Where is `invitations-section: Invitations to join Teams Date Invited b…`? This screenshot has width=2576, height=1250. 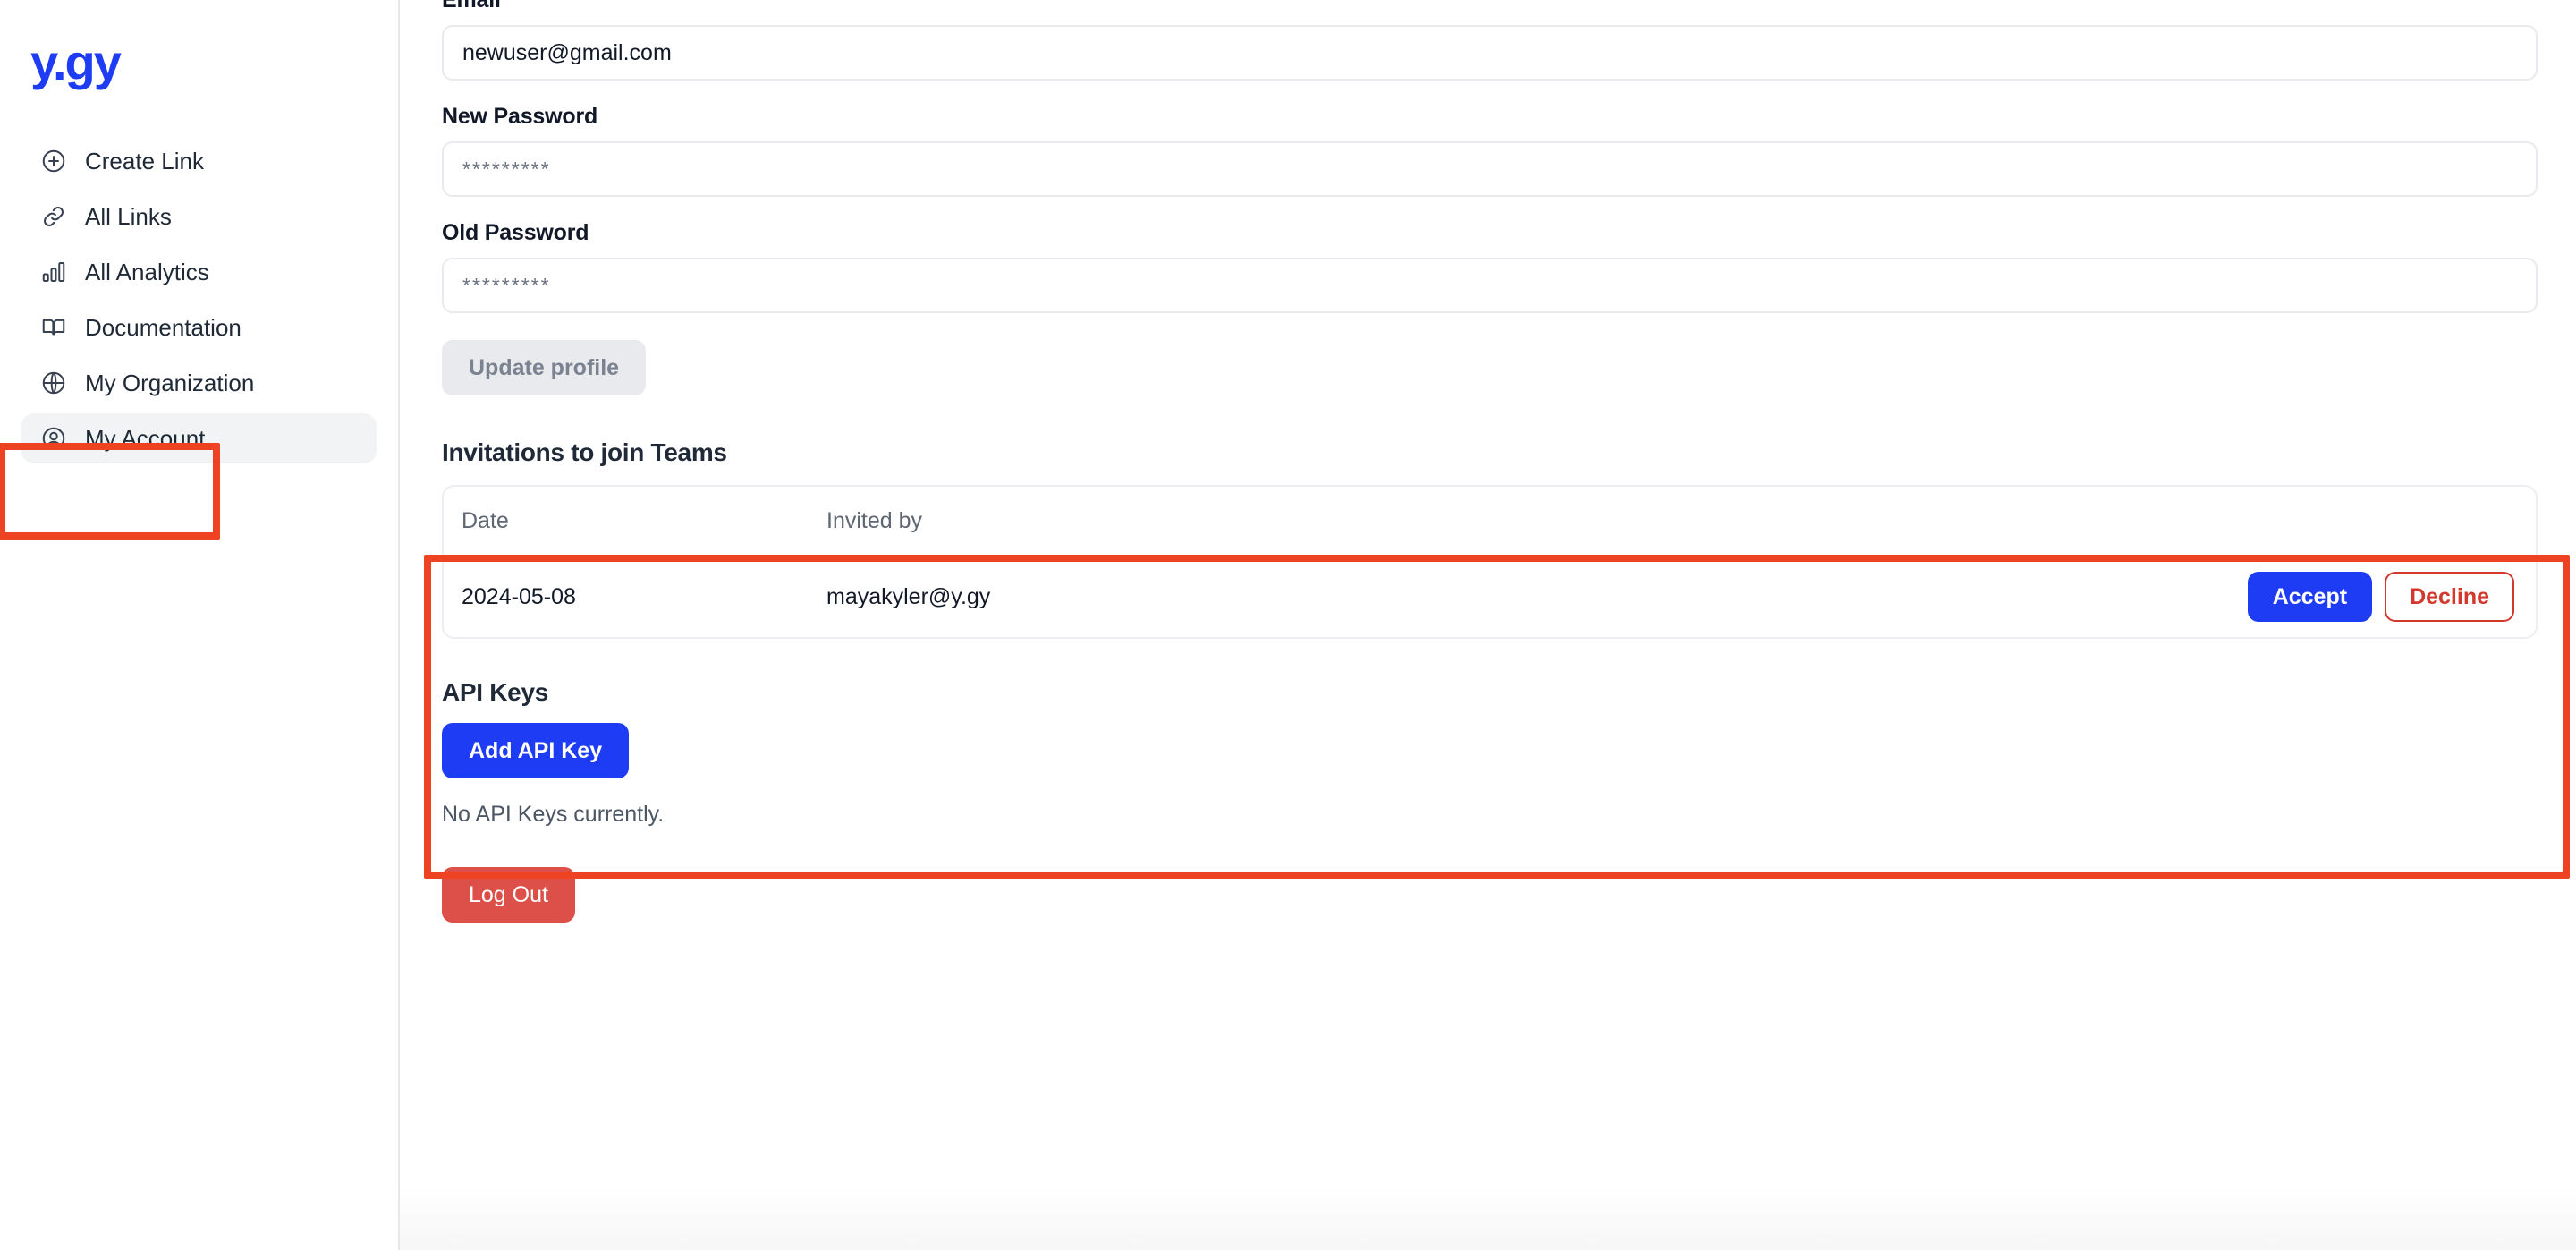
invitations-section: Invitations to join Teams Date Invited b… is located at coordinates (1490, 538).